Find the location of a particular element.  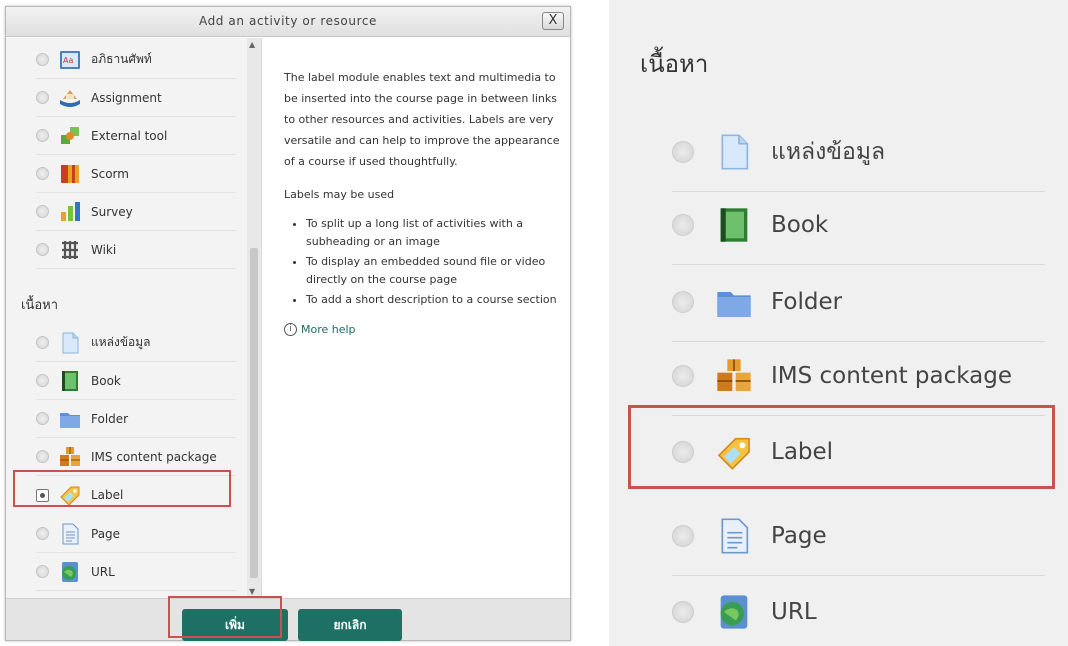

option-label: IMS content package is located at coordinates (154, 456).